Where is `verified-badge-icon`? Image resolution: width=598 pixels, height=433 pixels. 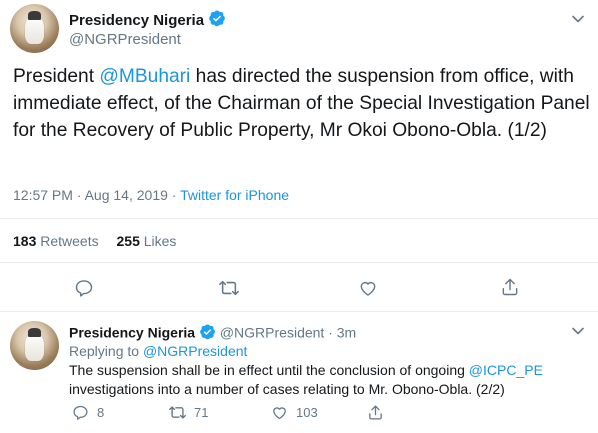
verified-badge-icon is located at coordinates (217, 21).